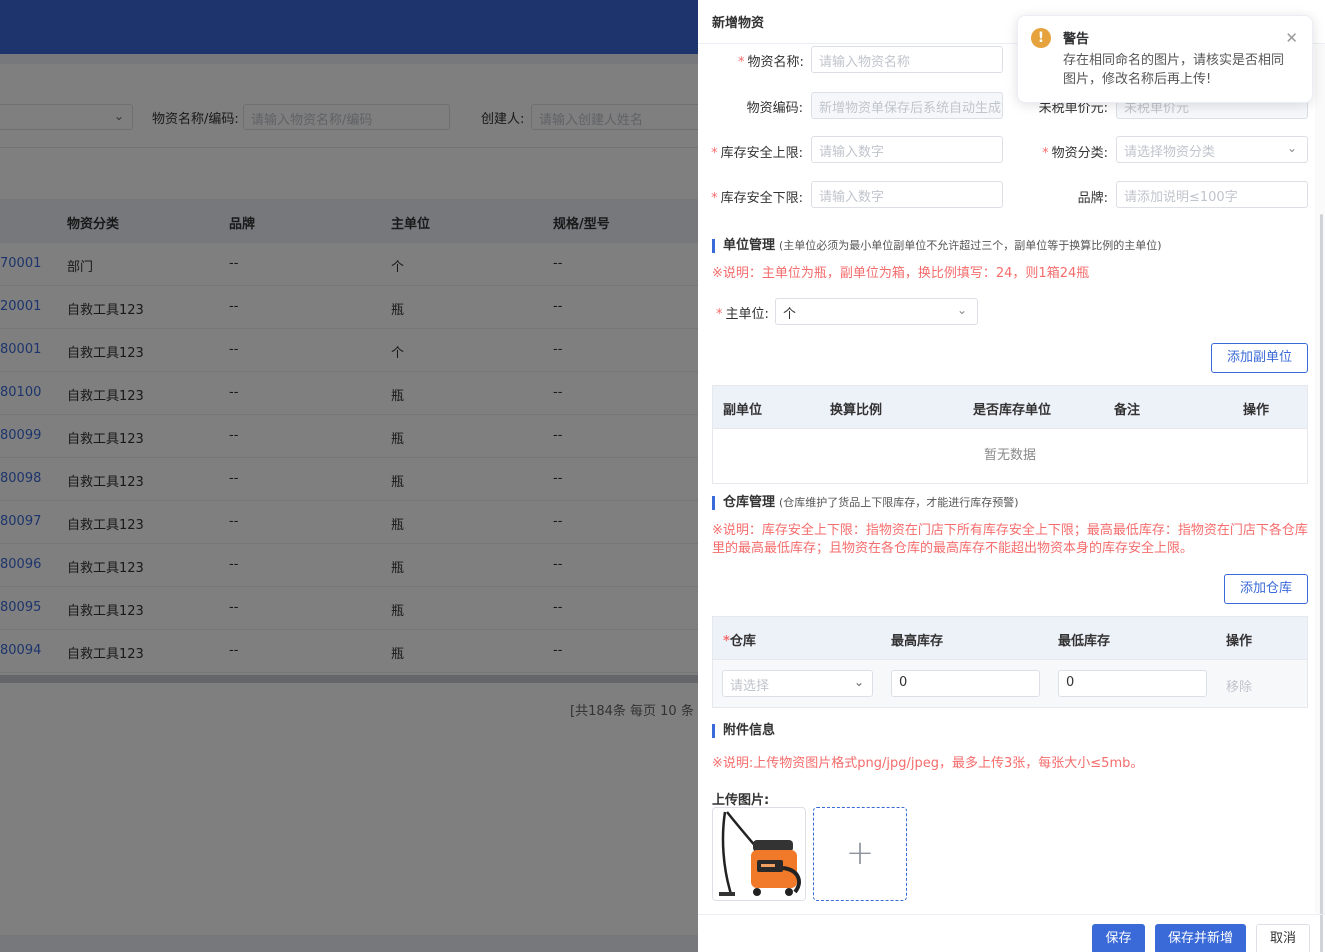  I want to click on material-name-input: 请输入物资名称, so click(907, 59).